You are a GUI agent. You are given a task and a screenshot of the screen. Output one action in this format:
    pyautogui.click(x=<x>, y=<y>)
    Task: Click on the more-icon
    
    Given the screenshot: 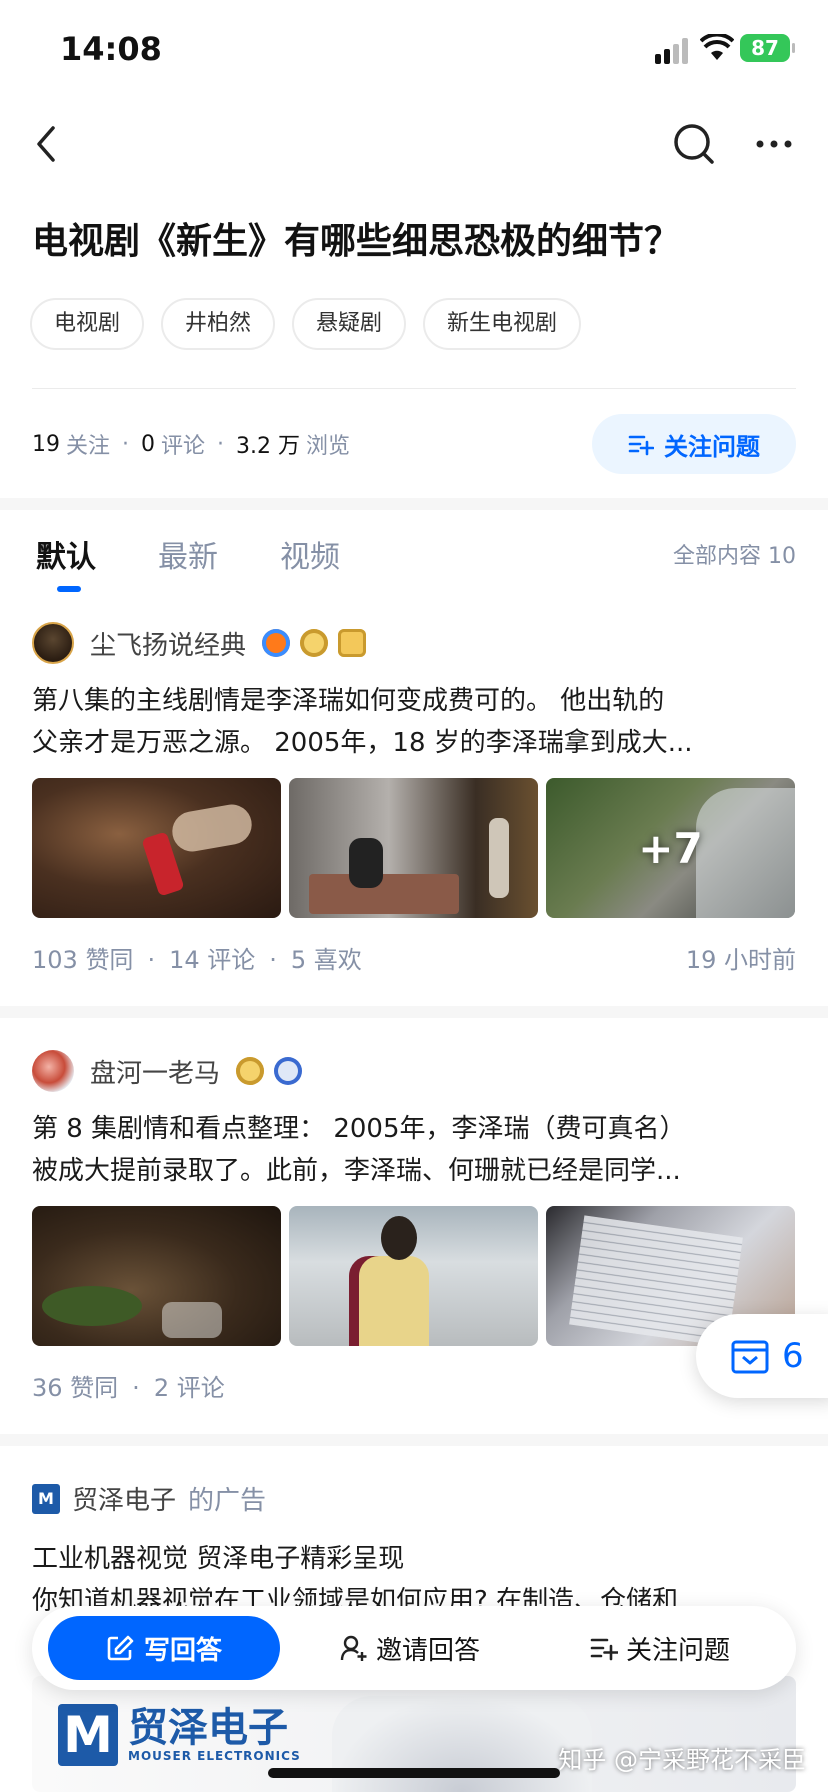 What is the action you would take?
    pyautogui.click(x=774, y=144)
    